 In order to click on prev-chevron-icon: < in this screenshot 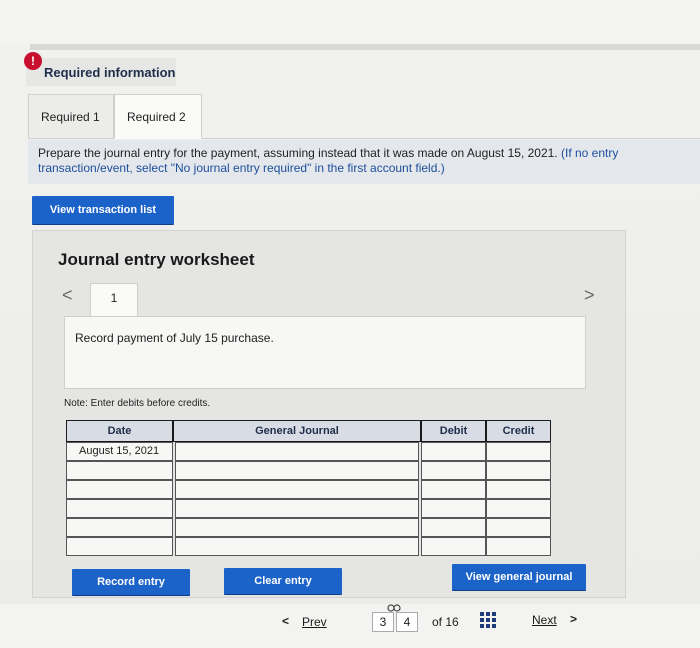, I will do `click(285, 621)`.